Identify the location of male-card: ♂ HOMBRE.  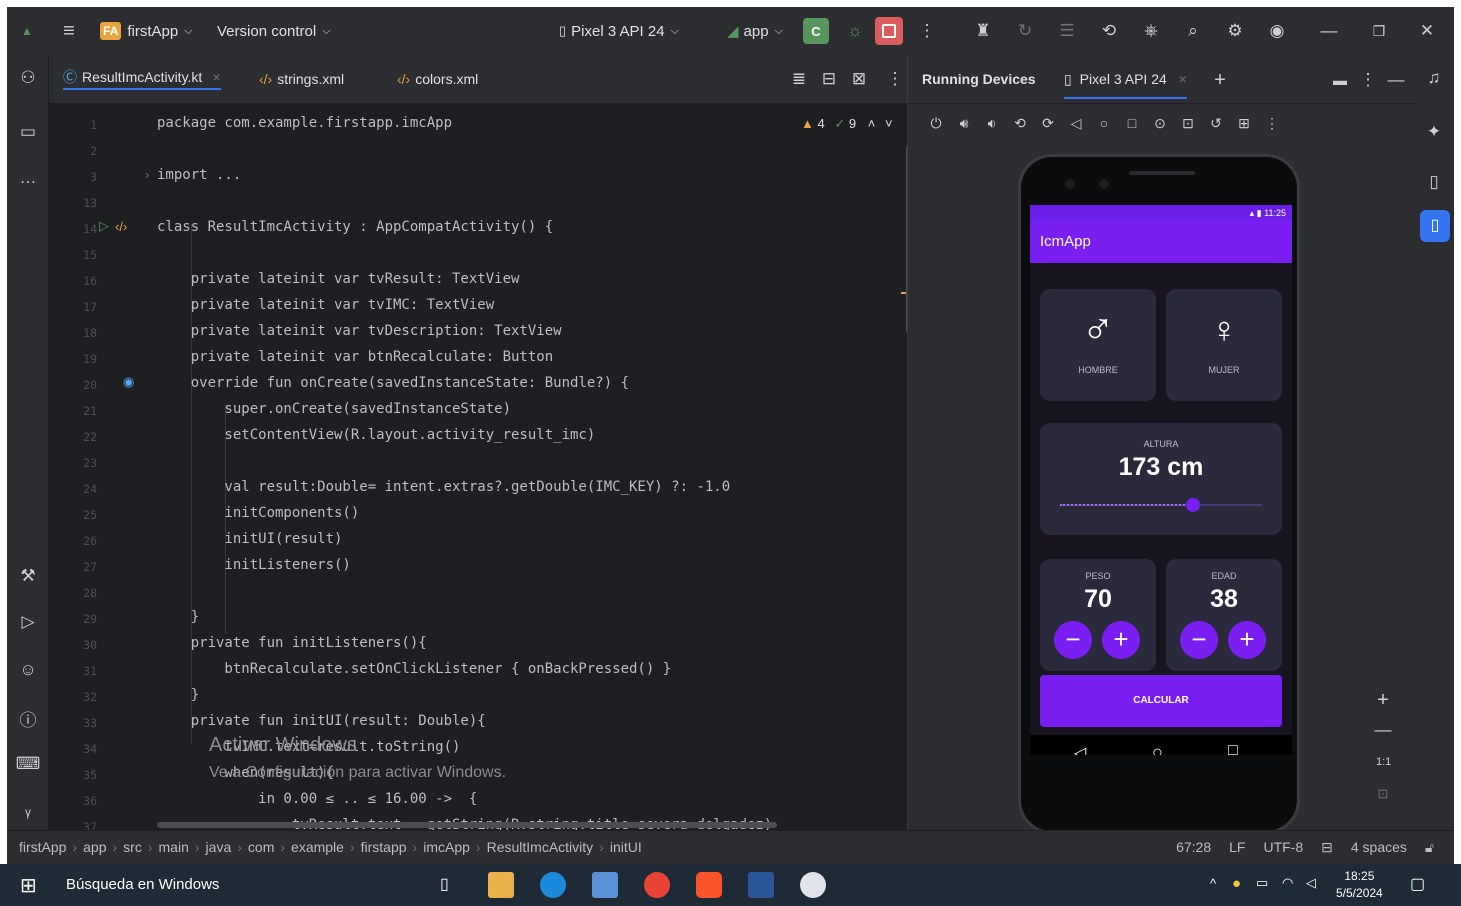
(1098, 345).